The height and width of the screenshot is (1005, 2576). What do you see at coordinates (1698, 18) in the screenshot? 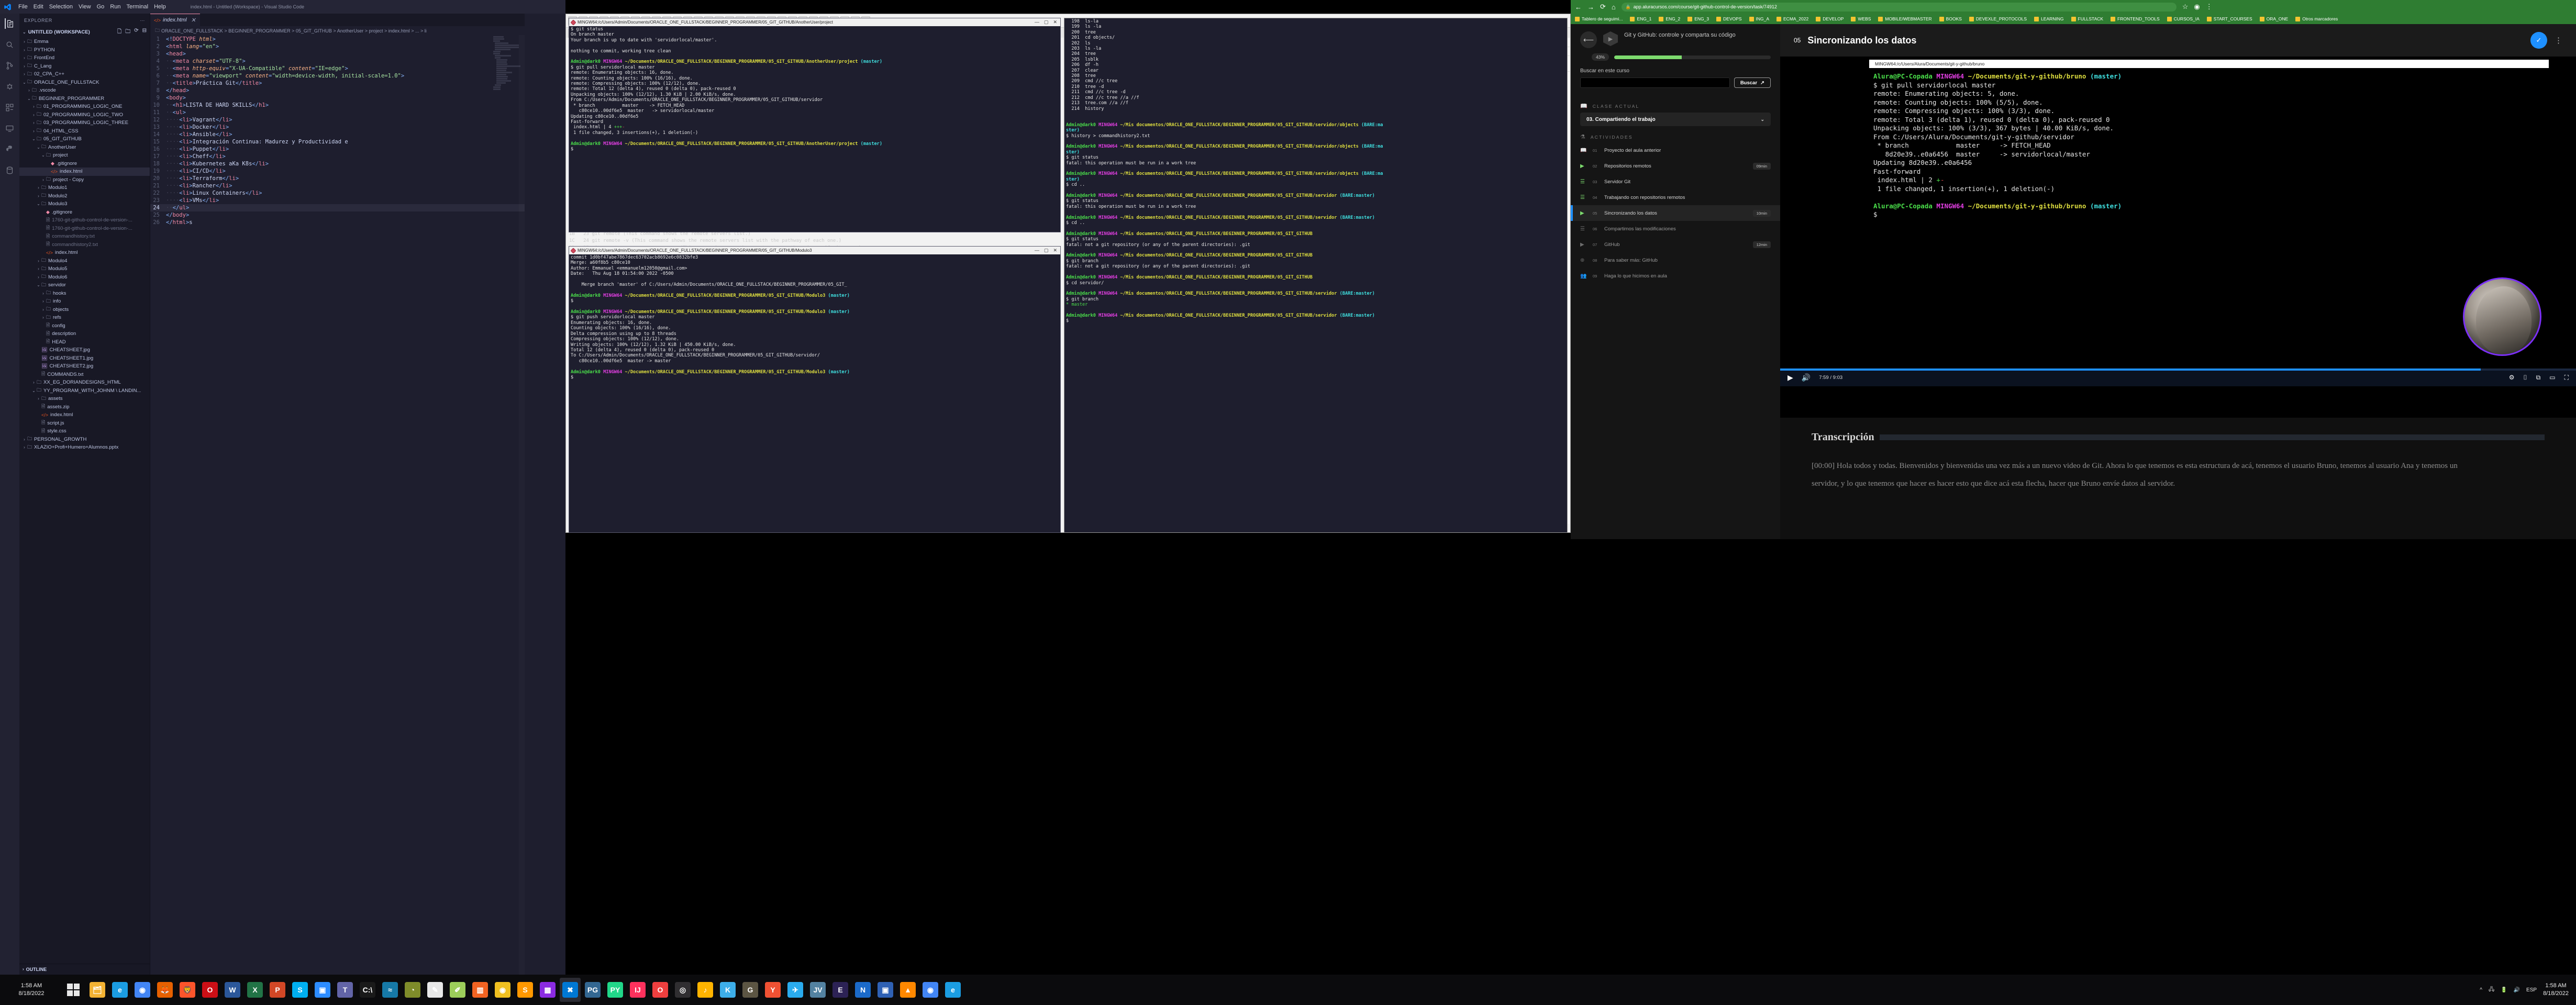
I see `bookmark-item: ENG_3` at bounding box center [1698, 18].